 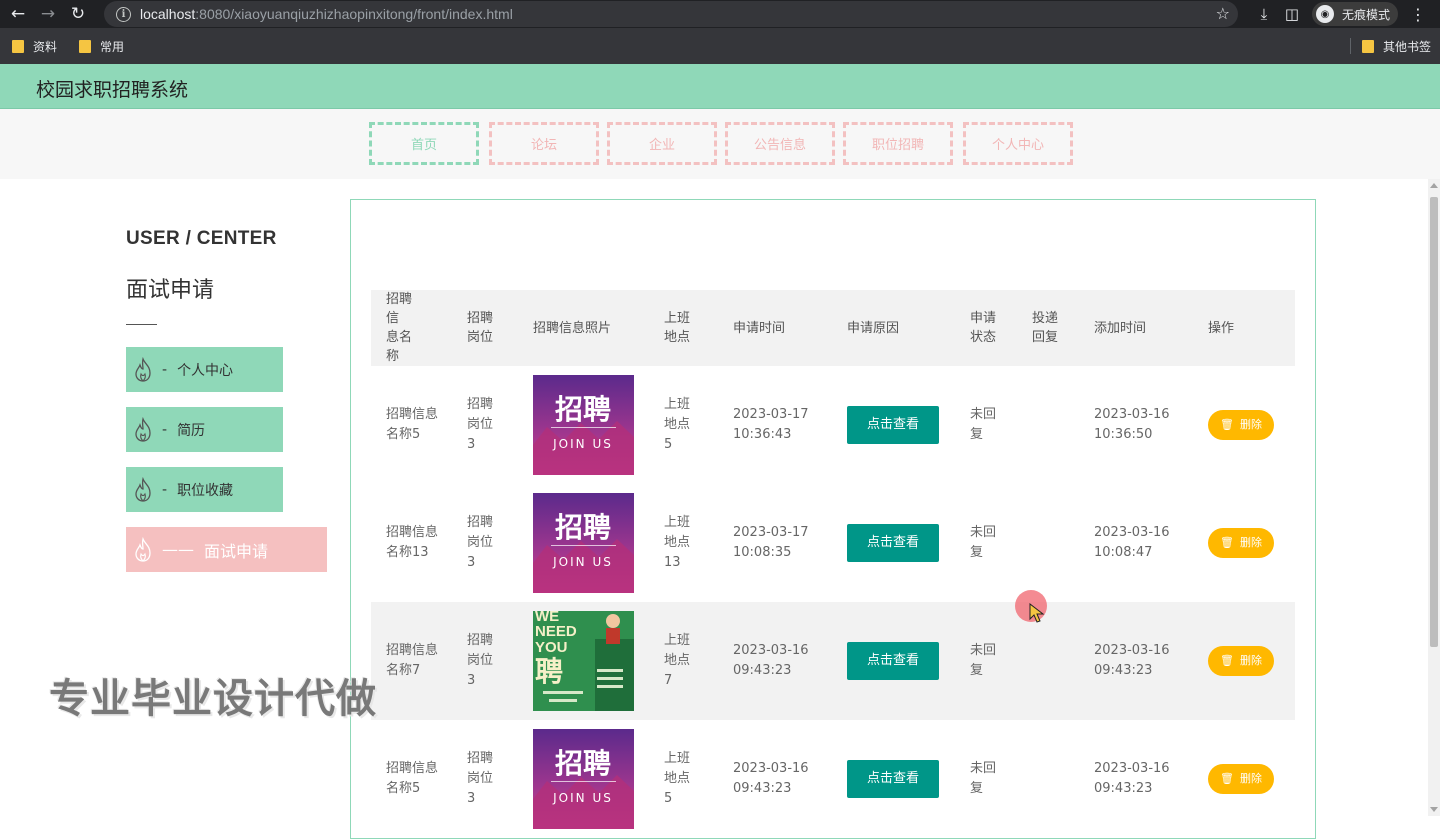 I want to click on col-name: 招聘信 息名称, so click(x=411, y=328).